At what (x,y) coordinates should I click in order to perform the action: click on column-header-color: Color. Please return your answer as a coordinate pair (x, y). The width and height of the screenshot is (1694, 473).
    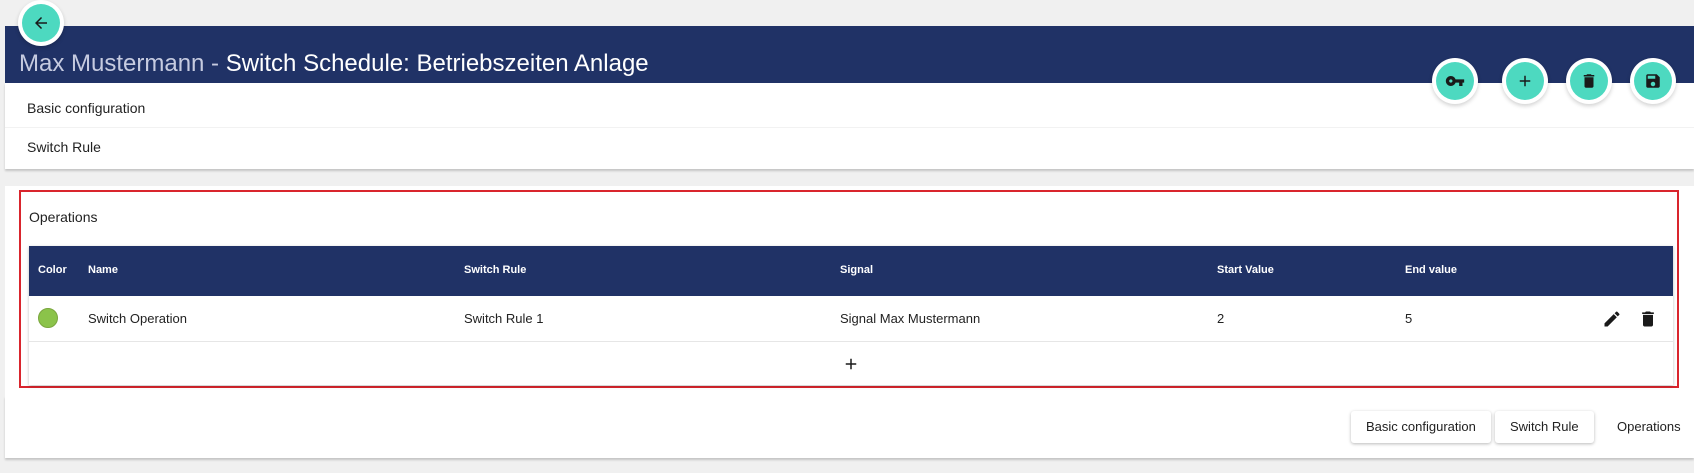
    Looking at the image, I should click on (52, 270).